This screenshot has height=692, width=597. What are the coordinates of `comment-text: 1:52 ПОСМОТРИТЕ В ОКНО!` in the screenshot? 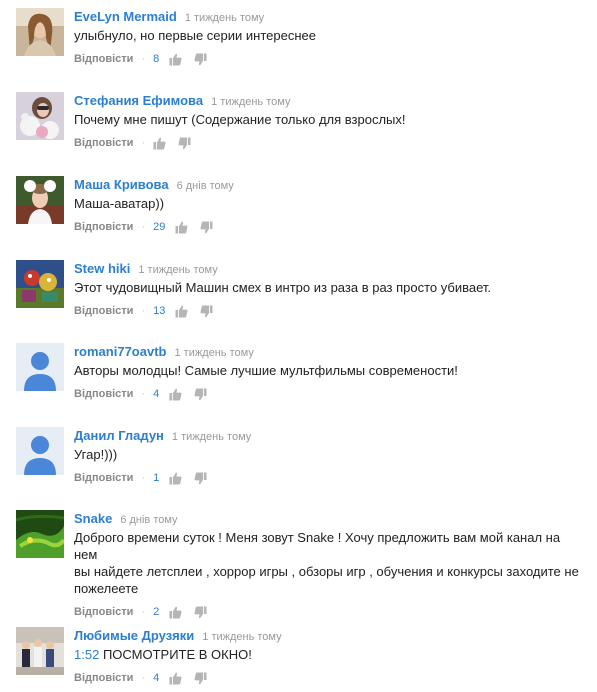 It's located at (329, 654).